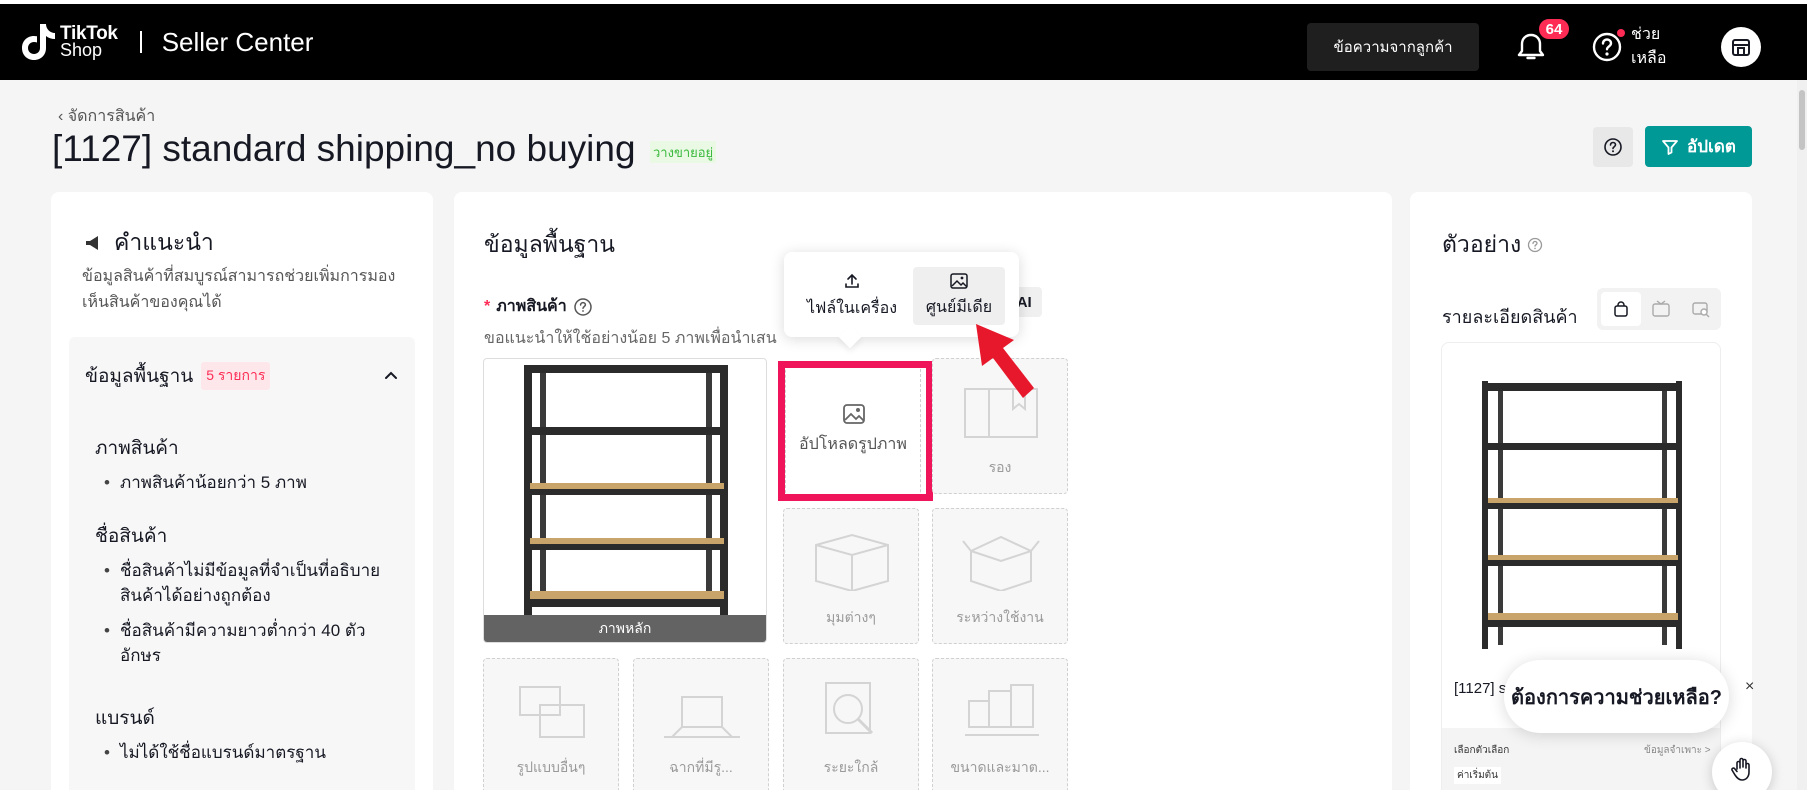  Describe the element at coordinates (1000, 617) in the screenshot. I see `image-slot-label: ระหว่างใช้งาน` at that location.